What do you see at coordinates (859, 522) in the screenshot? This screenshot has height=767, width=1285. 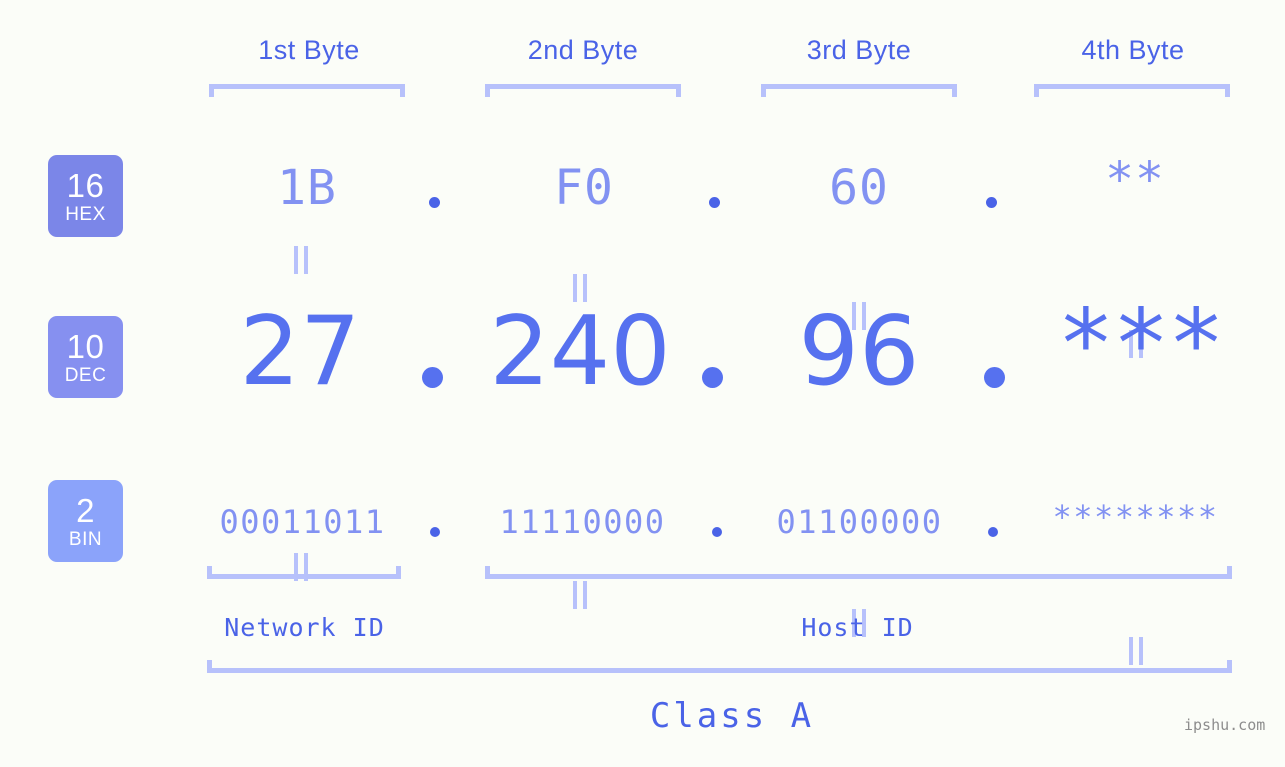 I see `bin-value-byte-3: 01100000` at bounding box center [859, 522].